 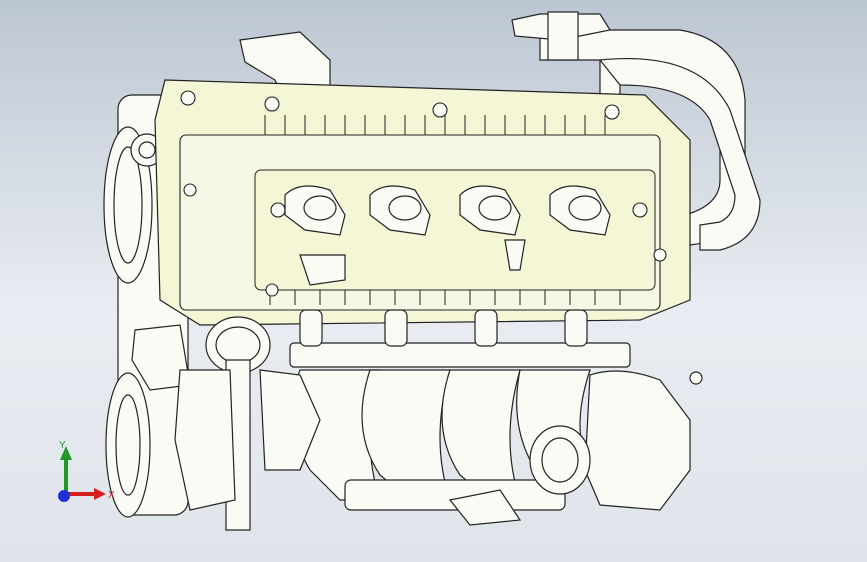 What do you see at coordinates (64, 496) in the screenshot?
I see `z-axis-dot` at bounding box center [64, 496].